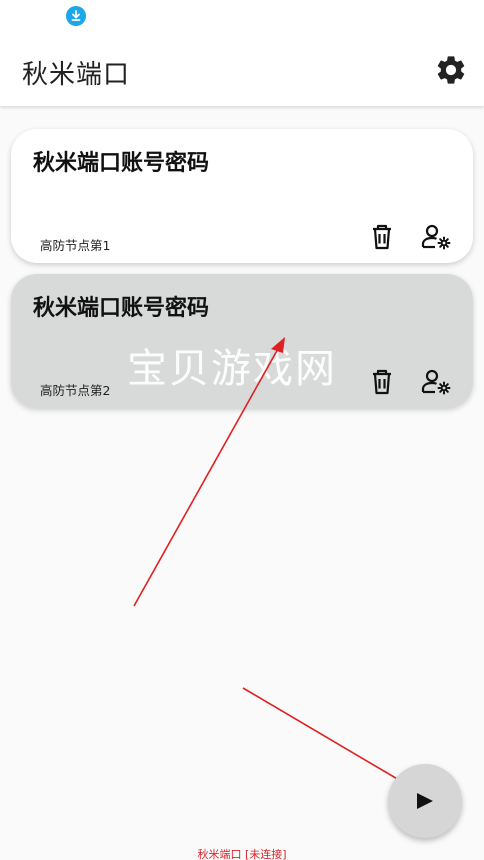 The width and height of the screenshot is (484, 860). What do you see at coordinates (76, 16) in the screenshot?
I see `download-icon` at bounding box center [76, 16].